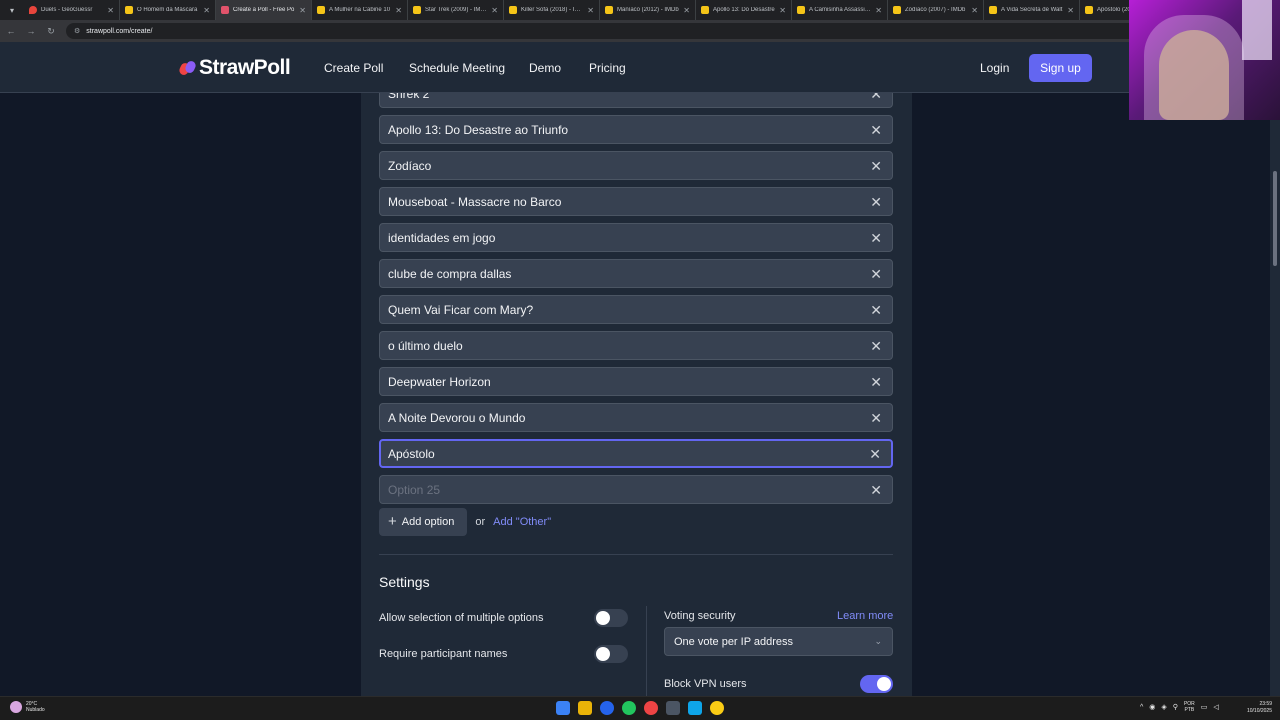  I want to click on poll-option-input: identidades em jogo ✕, so click(636, 237).